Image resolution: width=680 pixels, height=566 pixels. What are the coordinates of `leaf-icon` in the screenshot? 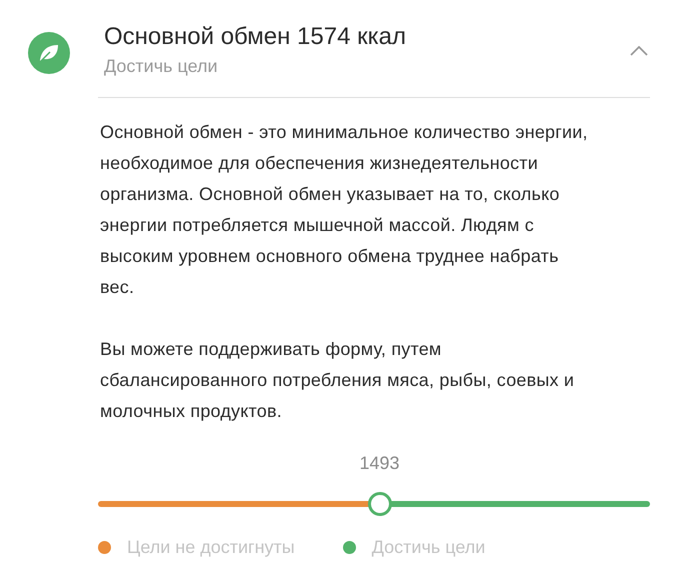 It's located at (49, 53).